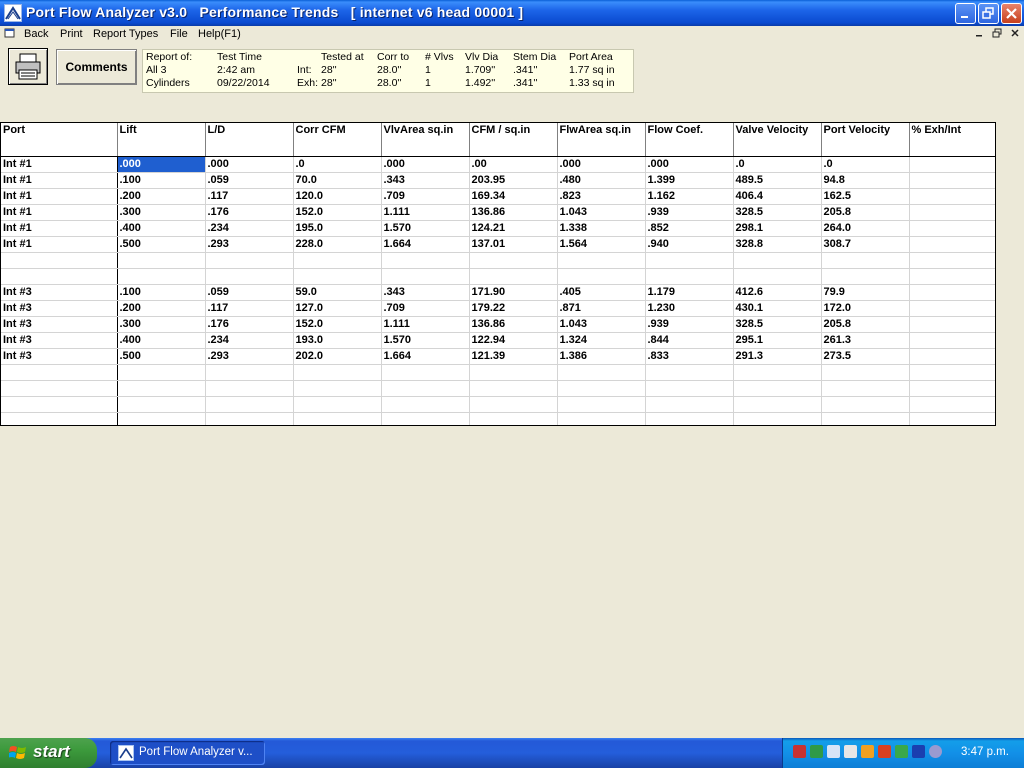 The height and width of the screenshot is (768, 1024). I want to click on table-cell: 195.0, so click(337, 228).